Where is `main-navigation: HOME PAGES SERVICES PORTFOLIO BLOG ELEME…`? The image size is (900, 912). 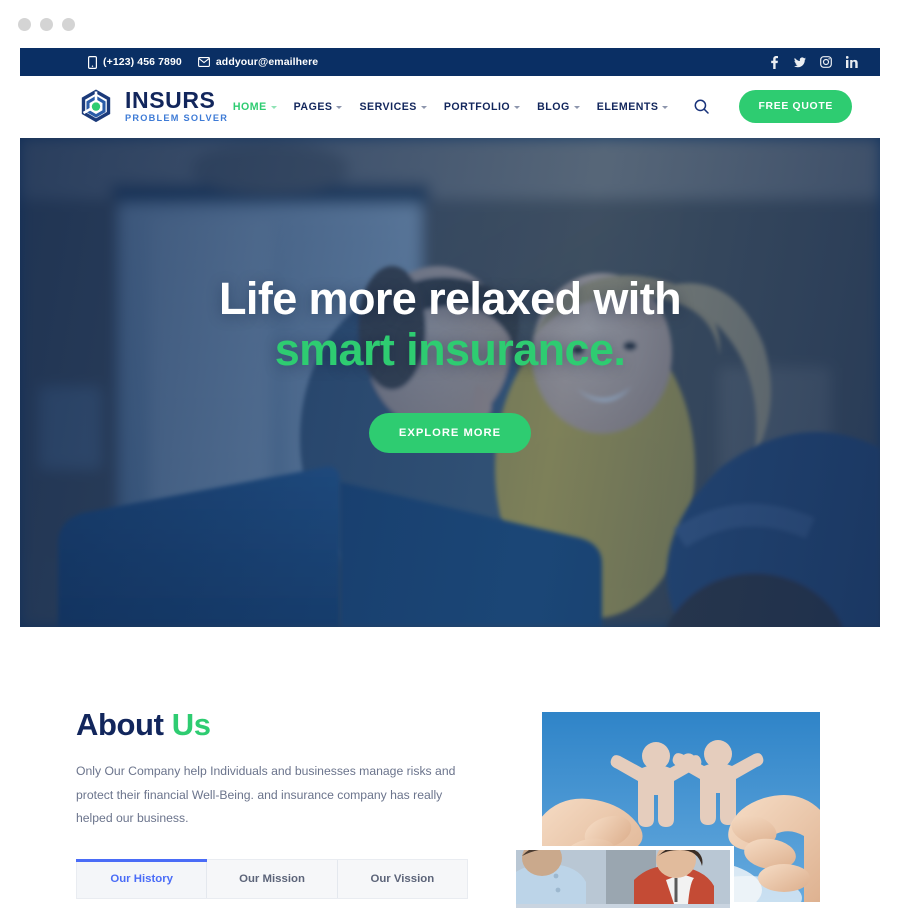
main-navigation: HOME PAGES SERVICES PORTFOLIO BLOG ELEME… is located at coordinates (542, 106).